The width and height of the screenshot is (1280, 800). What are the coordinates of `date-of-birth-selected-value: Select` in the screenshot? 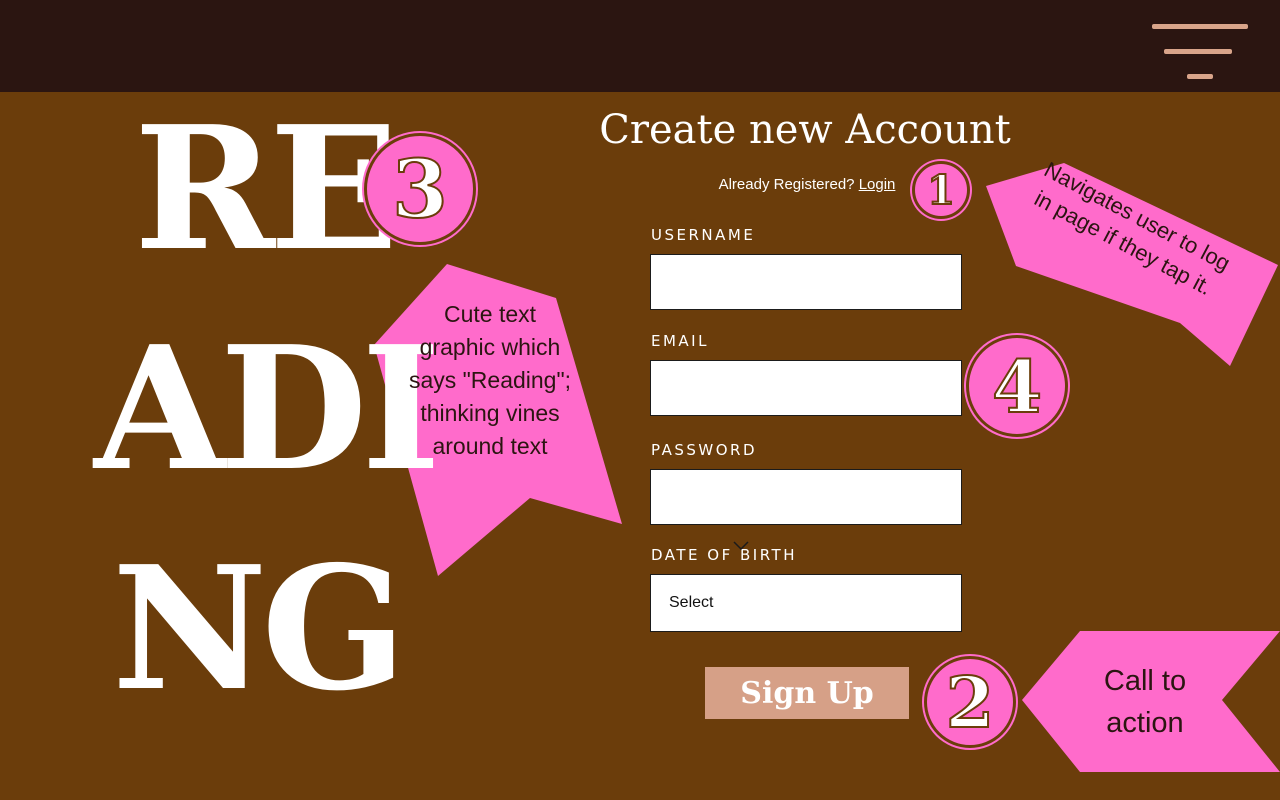 It's located at (691, 602).